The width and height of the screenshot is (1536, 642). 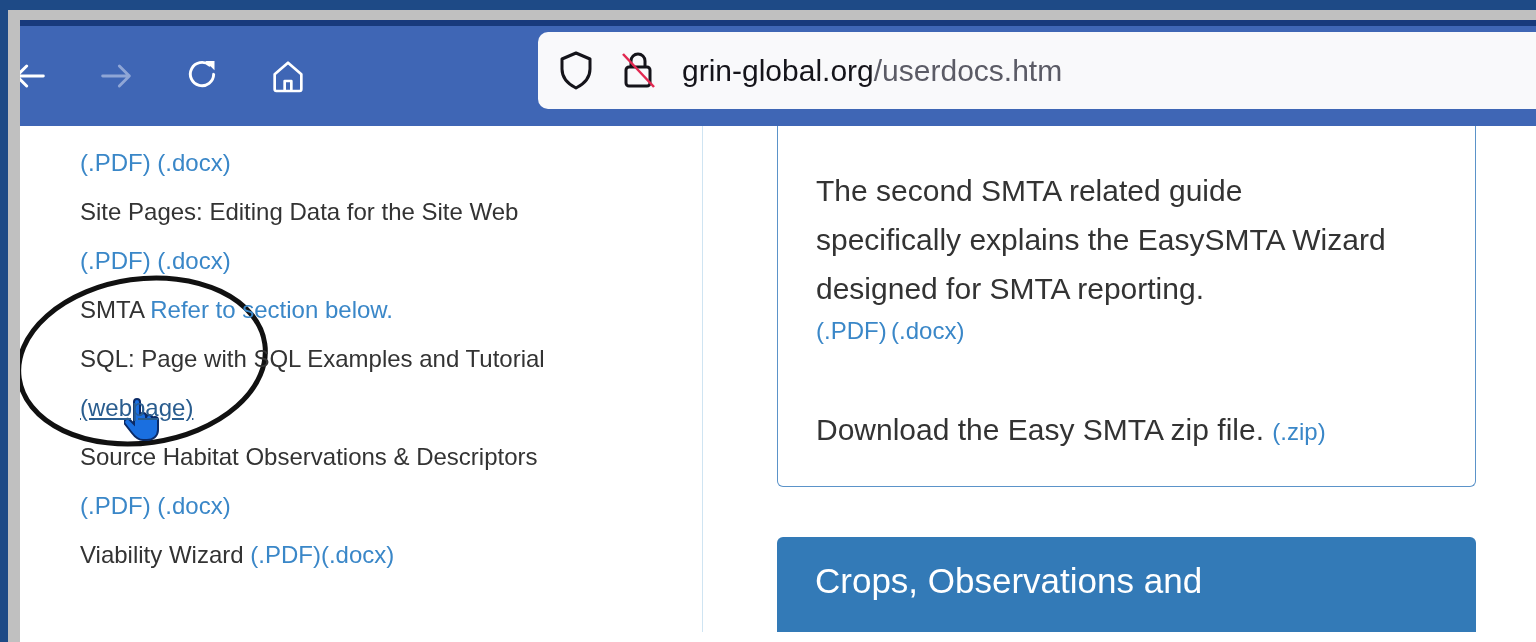 What do you see at coordinates (778, 70) in the screenshot?
I see `url-domain: grin-global.org` at bounding box center [778, 70].